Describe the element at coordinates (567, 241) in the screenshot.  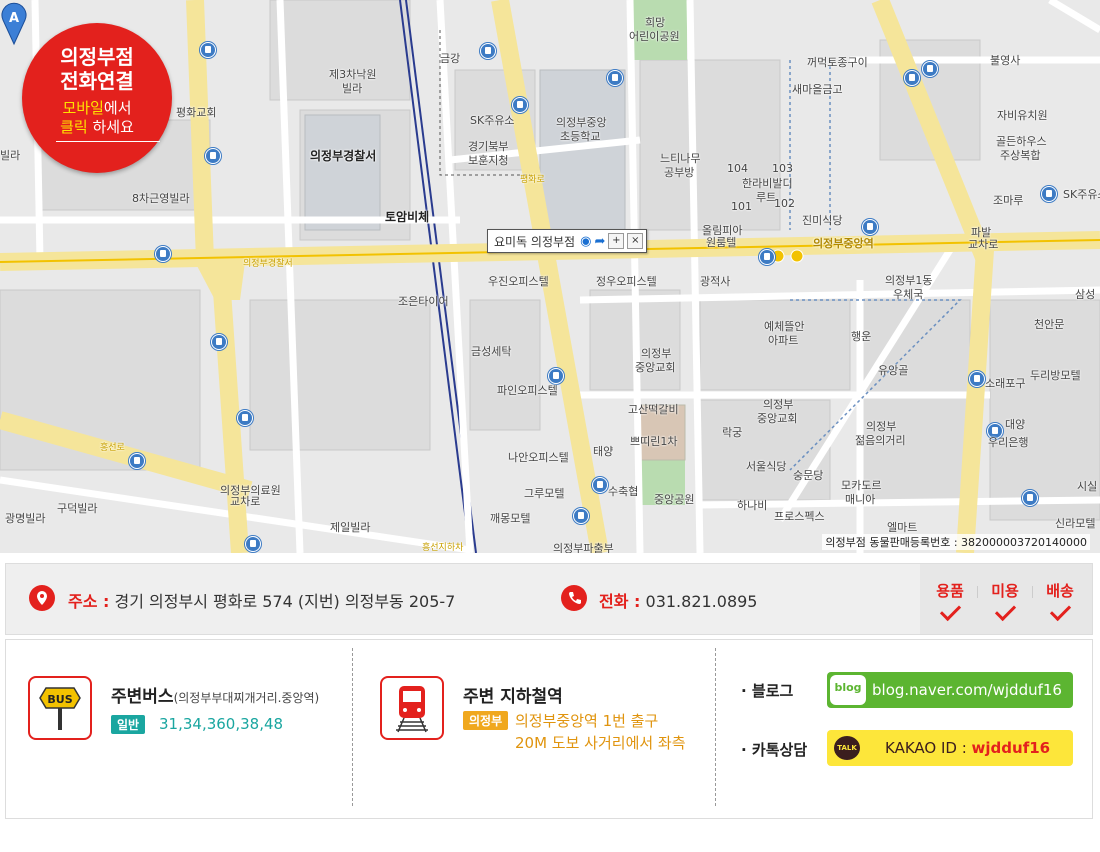
I see `place-popup: 요미독 의정부점 ◉ ➦ + ×` at that location.